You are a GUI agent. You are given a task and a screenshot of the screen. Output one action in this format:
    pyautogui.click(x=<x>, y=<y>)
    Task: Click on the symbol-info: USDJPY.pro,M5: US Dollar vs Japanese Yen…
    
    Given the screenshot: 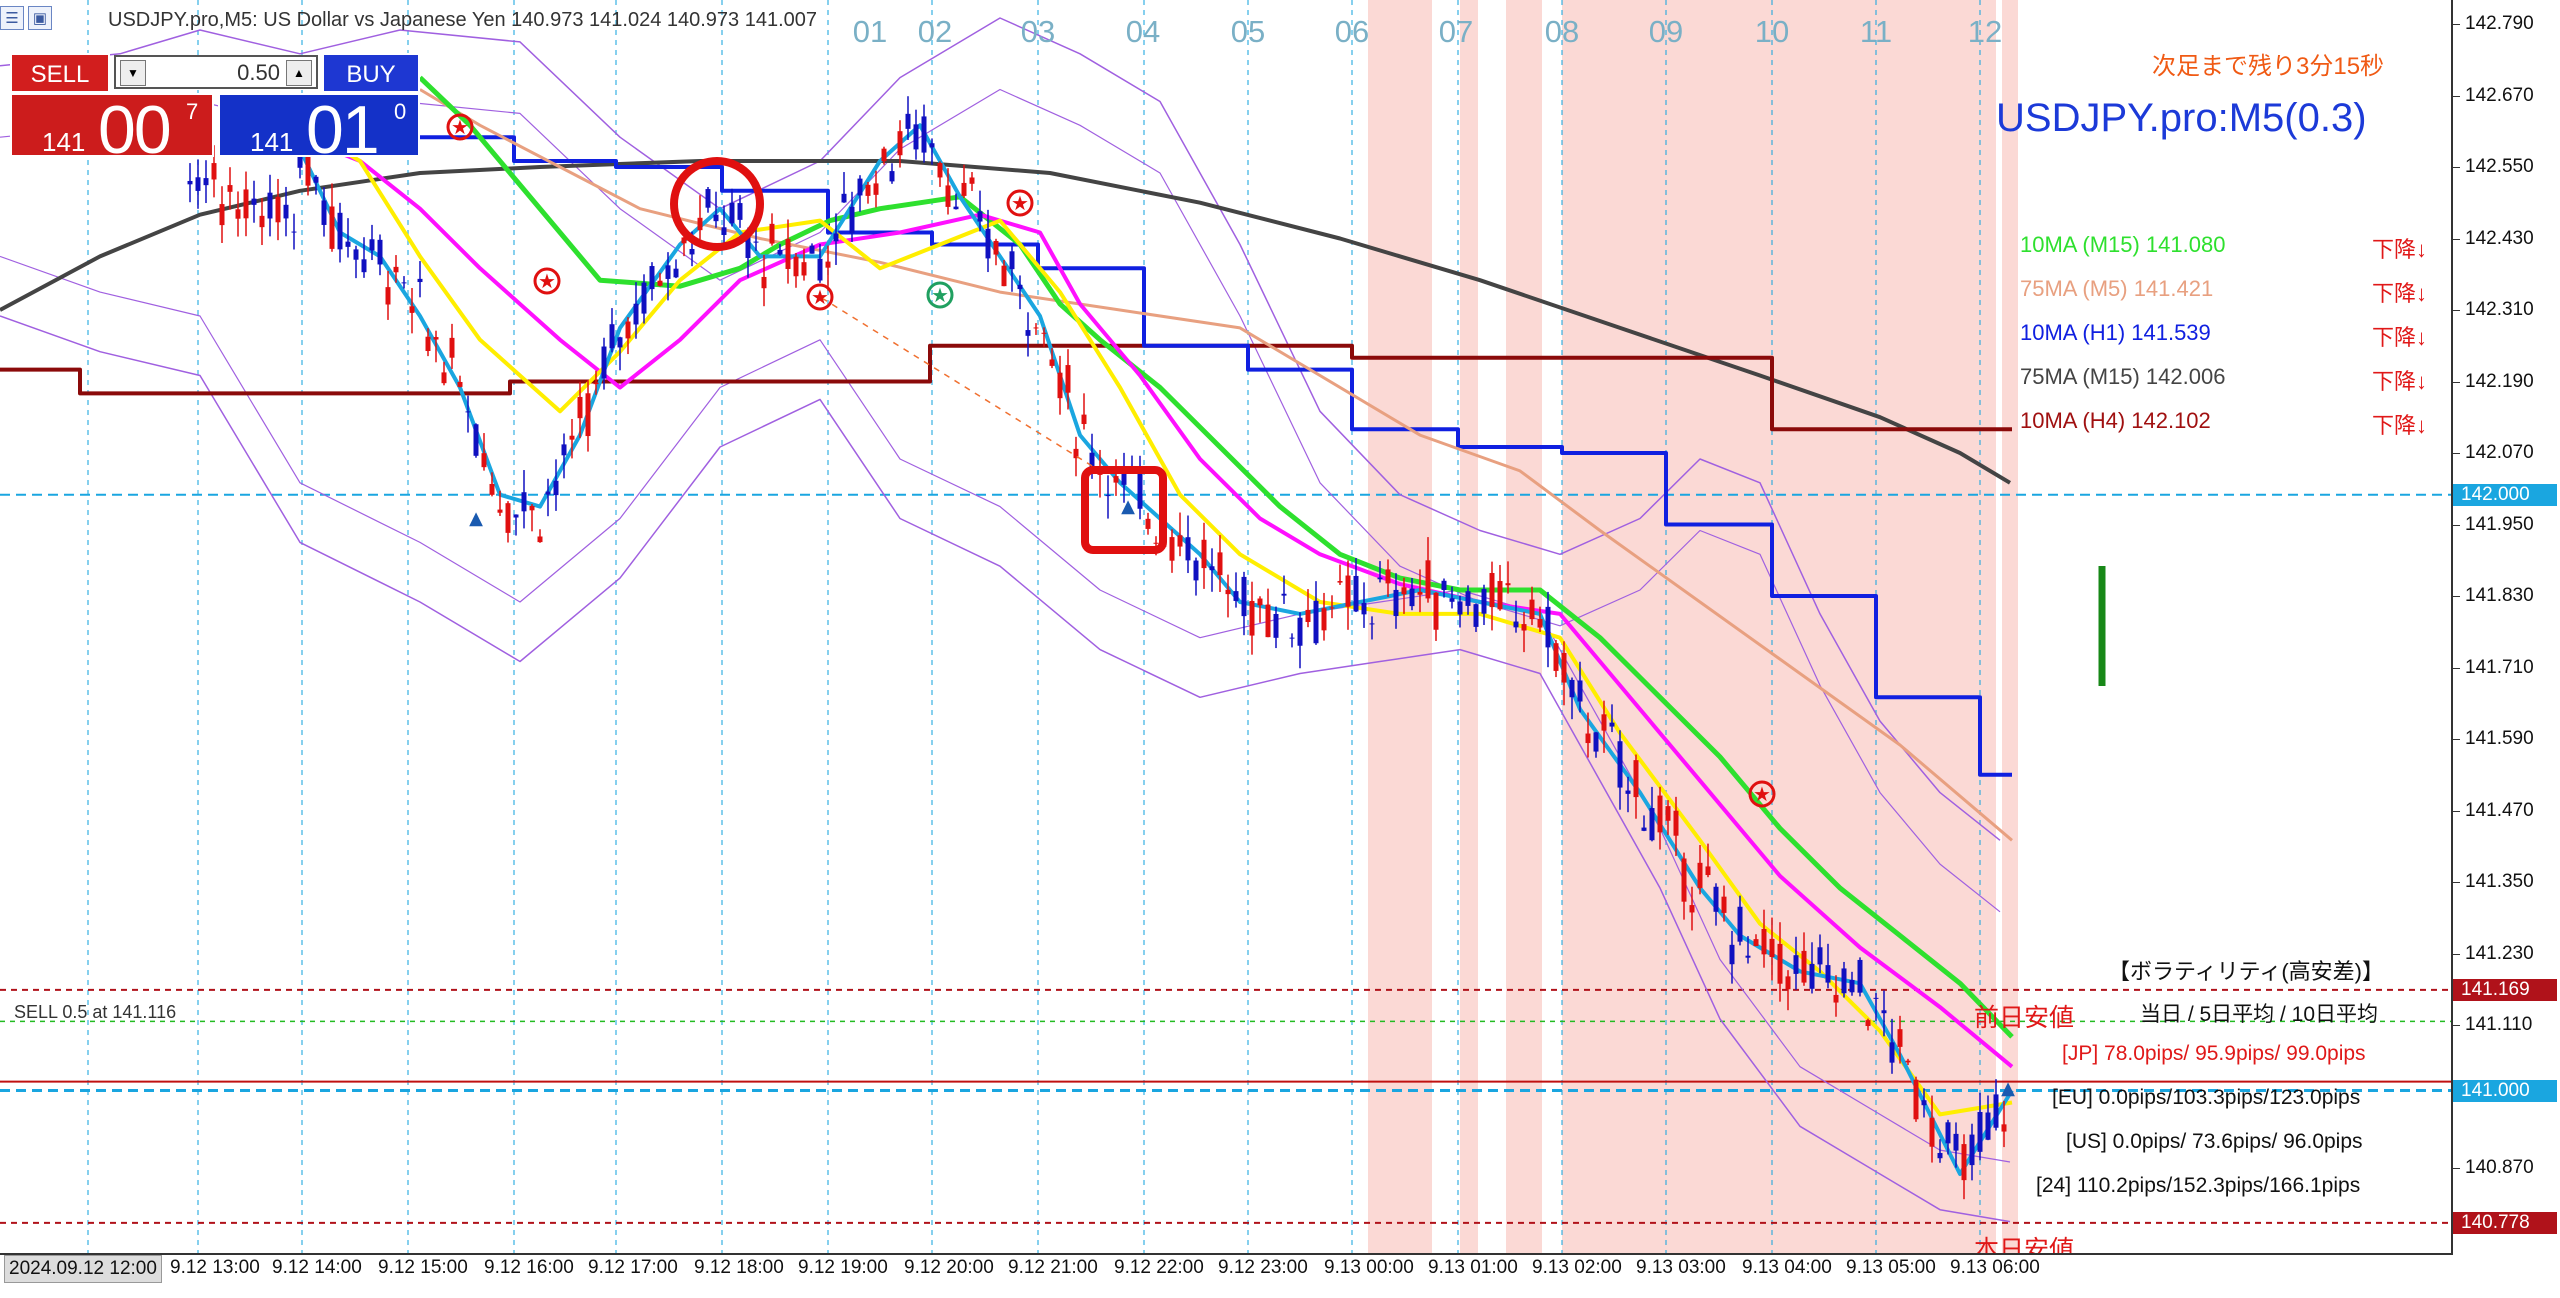 What is the action you would take?
    pyautogui.click(x=463, y=20)
    